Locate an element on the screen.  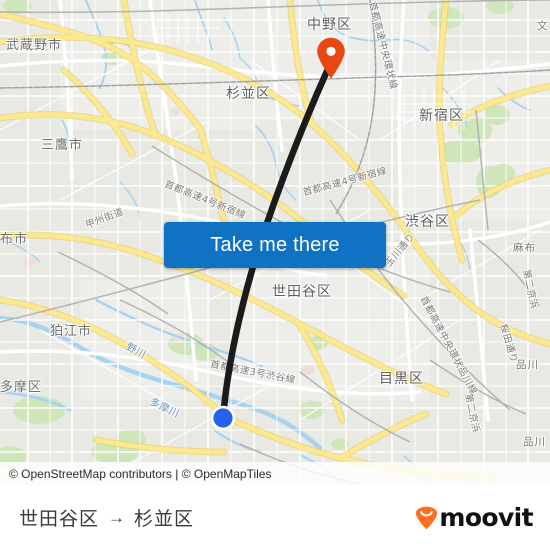
take-me-there-label: Take me there is located at coordinates (275, 244).